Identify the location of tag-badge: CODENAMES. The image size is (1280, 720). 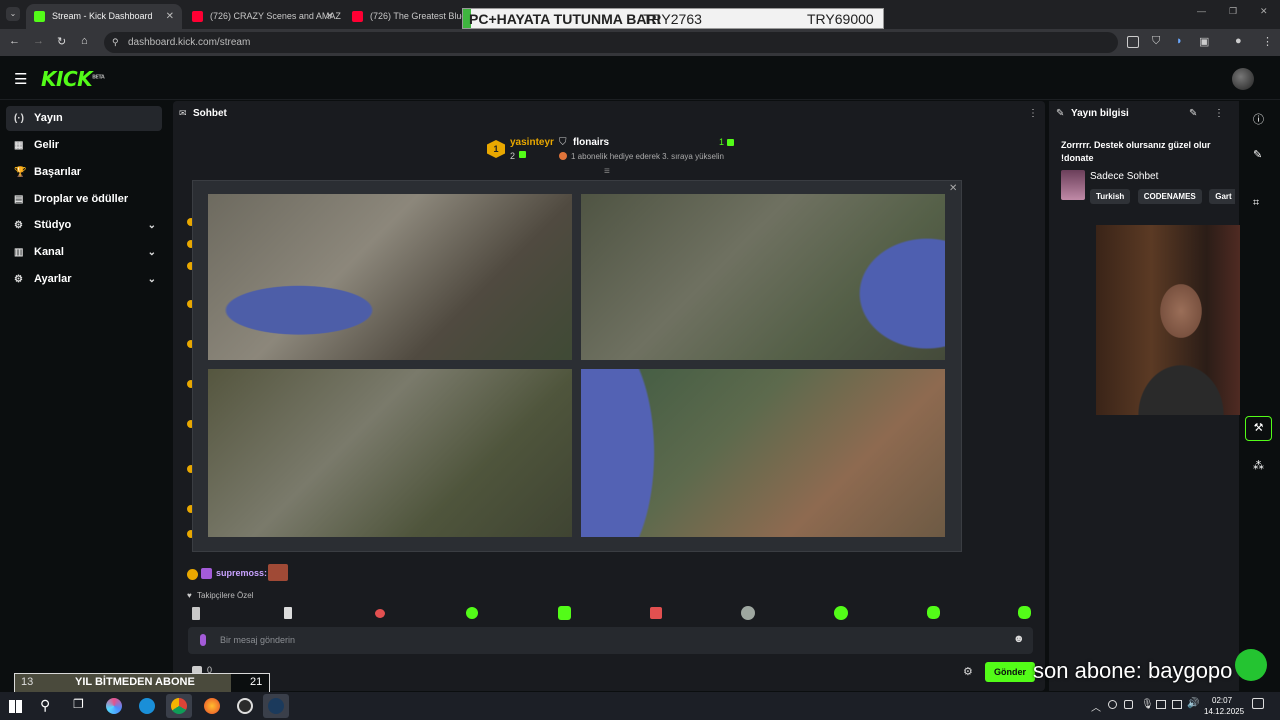
(1169, 196).